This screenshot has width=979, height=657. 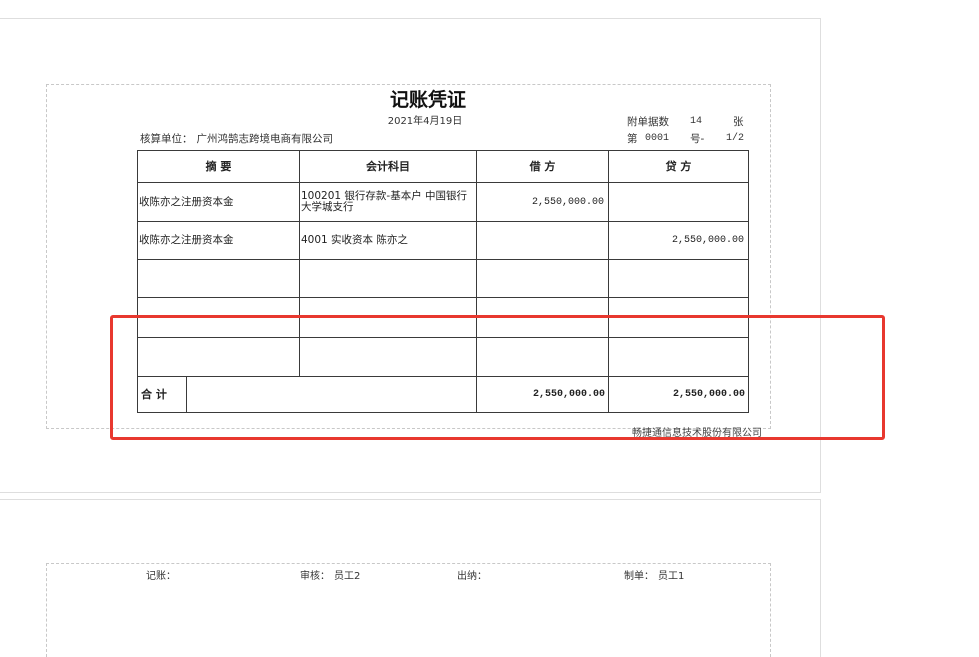 I want to click on column-header-summary: 摘 要, so click(x=218, y=166).